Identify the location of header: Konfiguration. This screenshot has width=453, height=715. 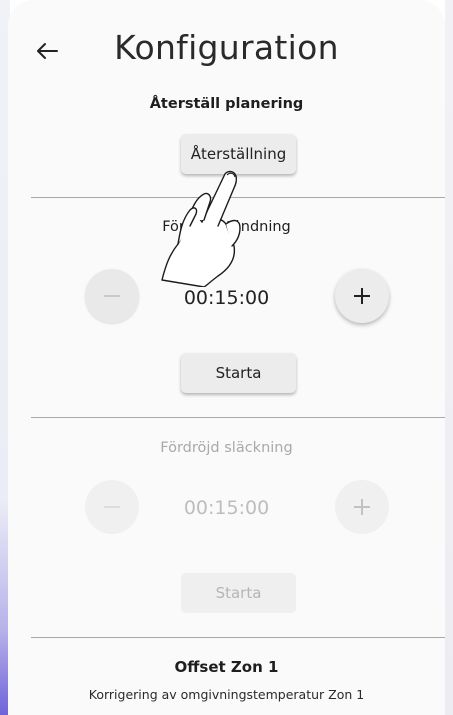
(226, 52).